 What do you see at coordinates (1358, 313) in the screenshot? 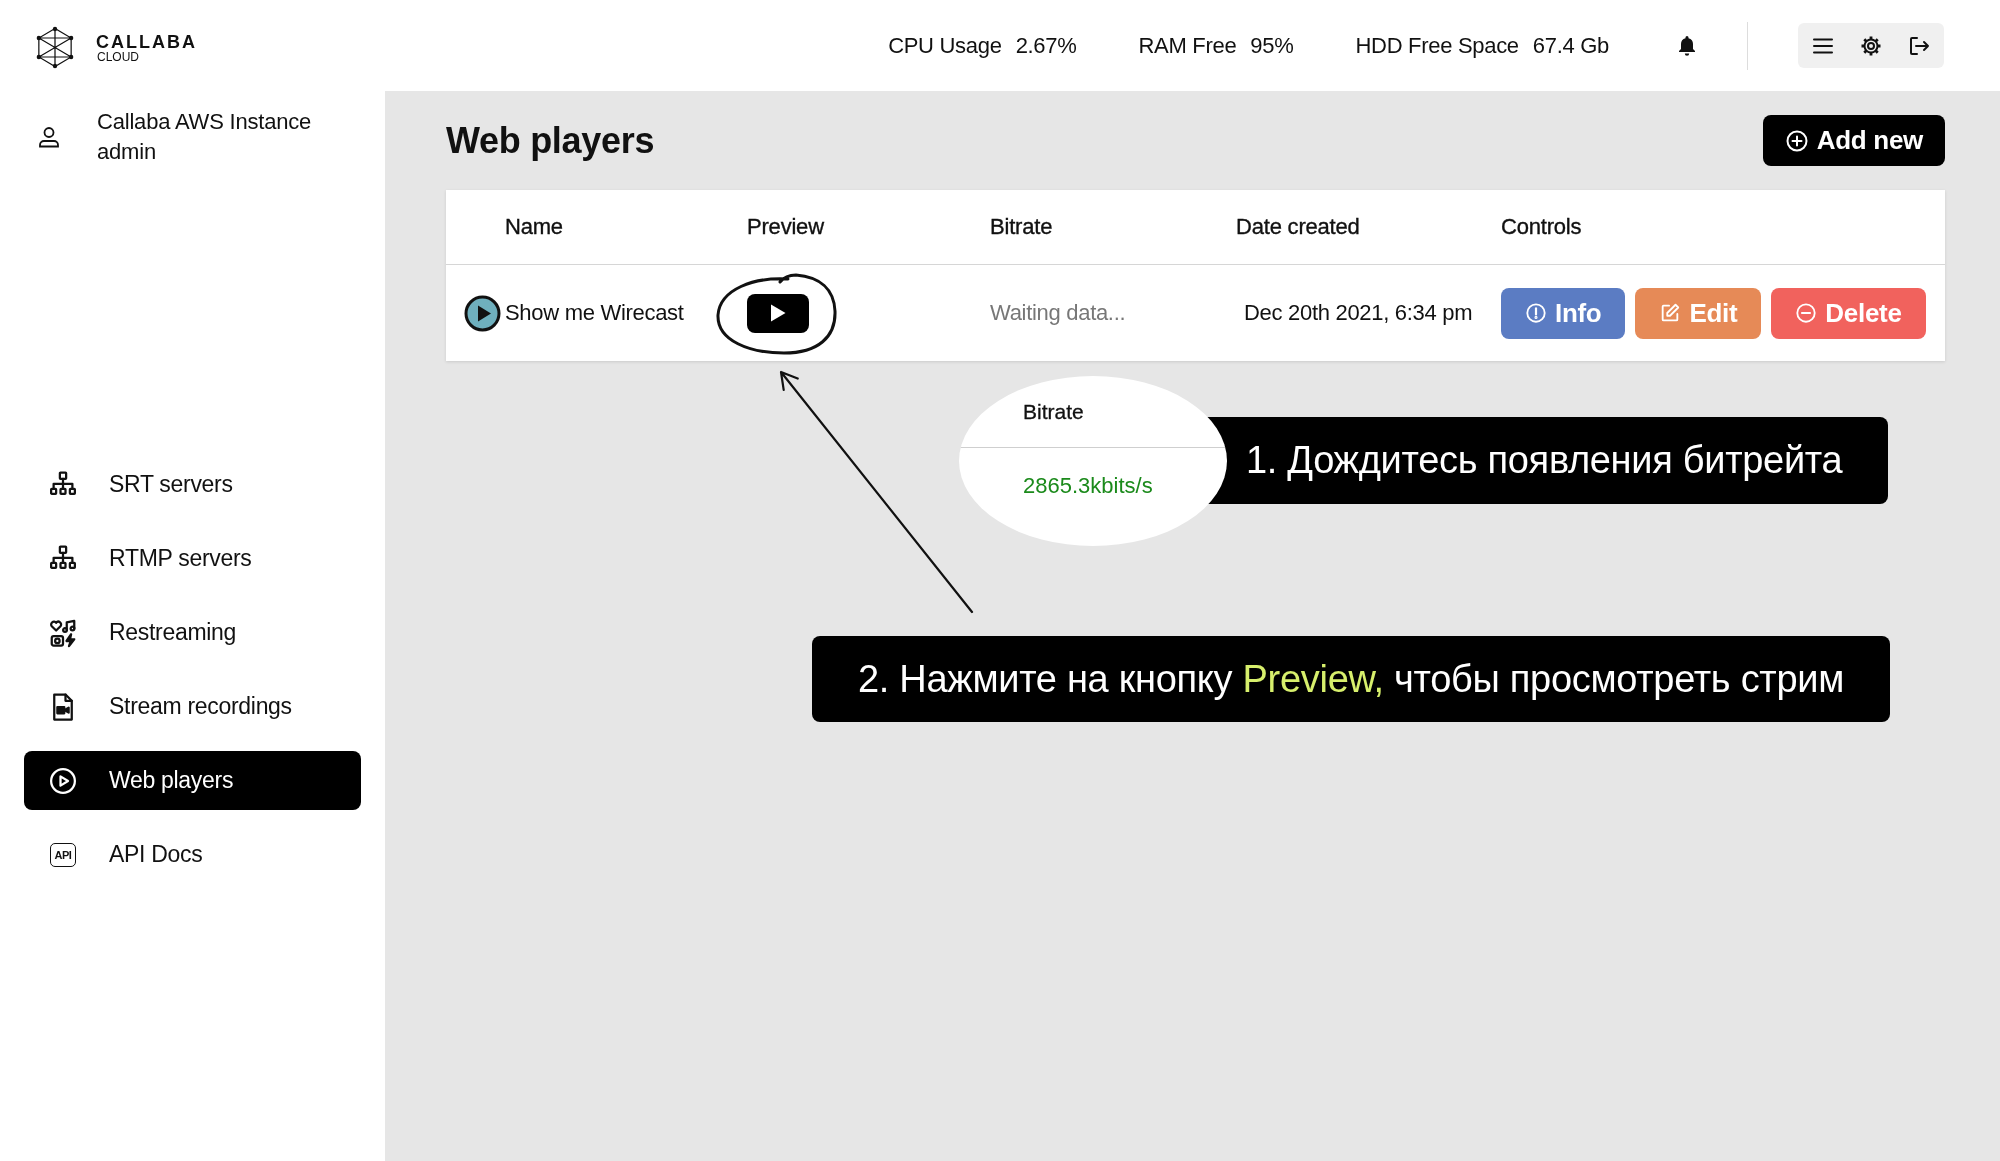
I see `date-created: Dec 20th 2021, 6:34 pm` at bounding box center [1358, 313].